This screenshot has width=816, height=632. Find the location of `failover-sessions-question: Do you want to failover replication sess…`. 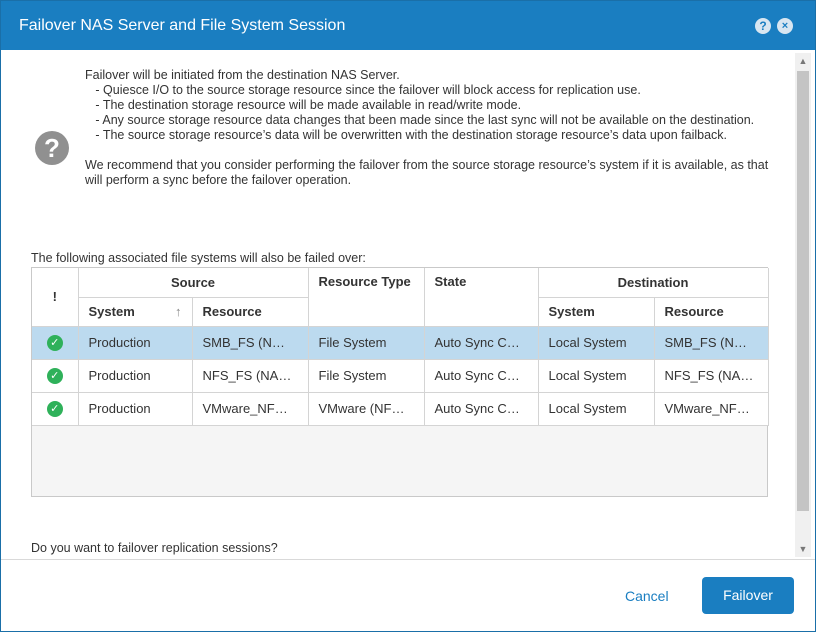

failover-sessions-question: Do you want to failover replication sess… is located at coordinates (154, 548).